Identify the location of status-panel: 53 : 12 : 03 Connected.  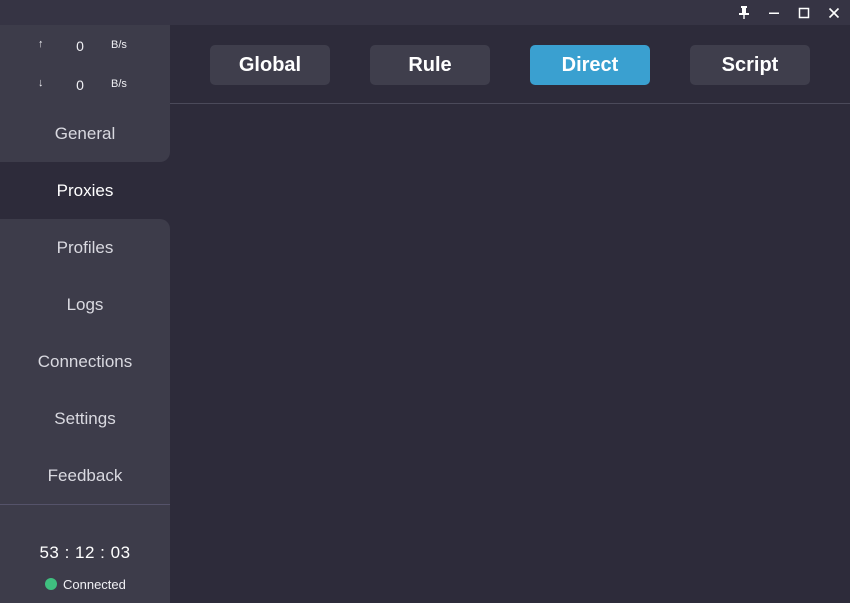
(85, 554).